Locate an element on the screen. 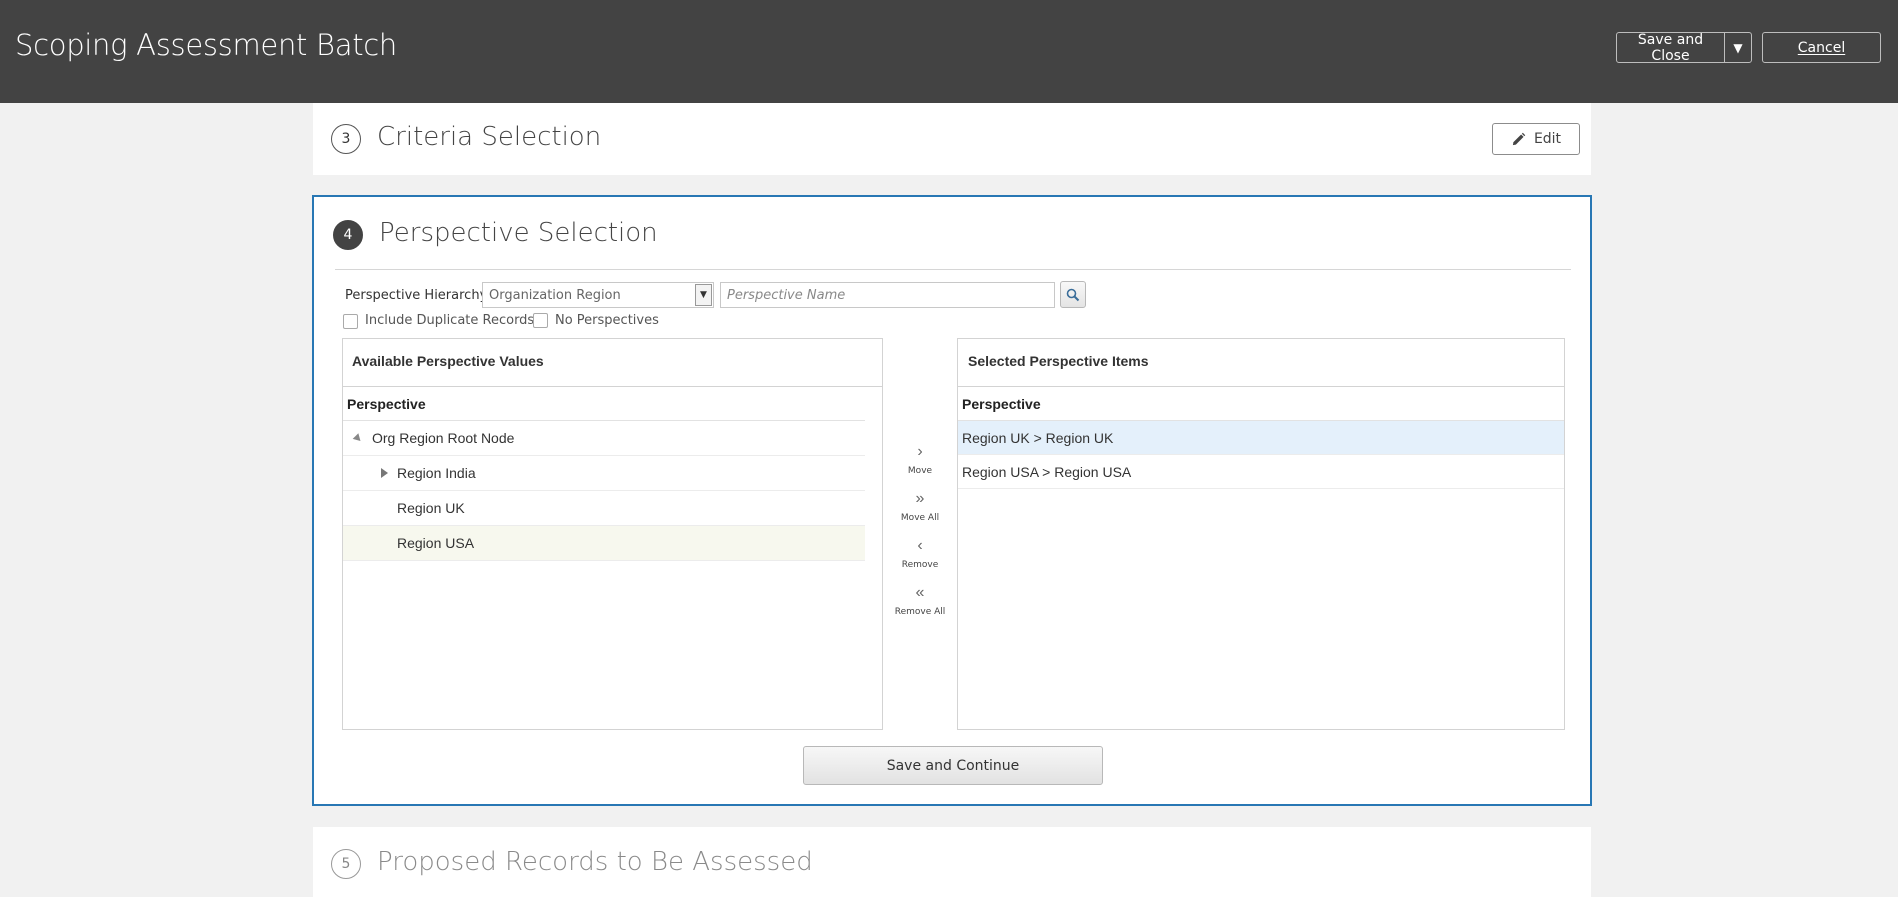 The image size is (1898, 897). tree-row-label: Region India is located at coordinates (436, 473).